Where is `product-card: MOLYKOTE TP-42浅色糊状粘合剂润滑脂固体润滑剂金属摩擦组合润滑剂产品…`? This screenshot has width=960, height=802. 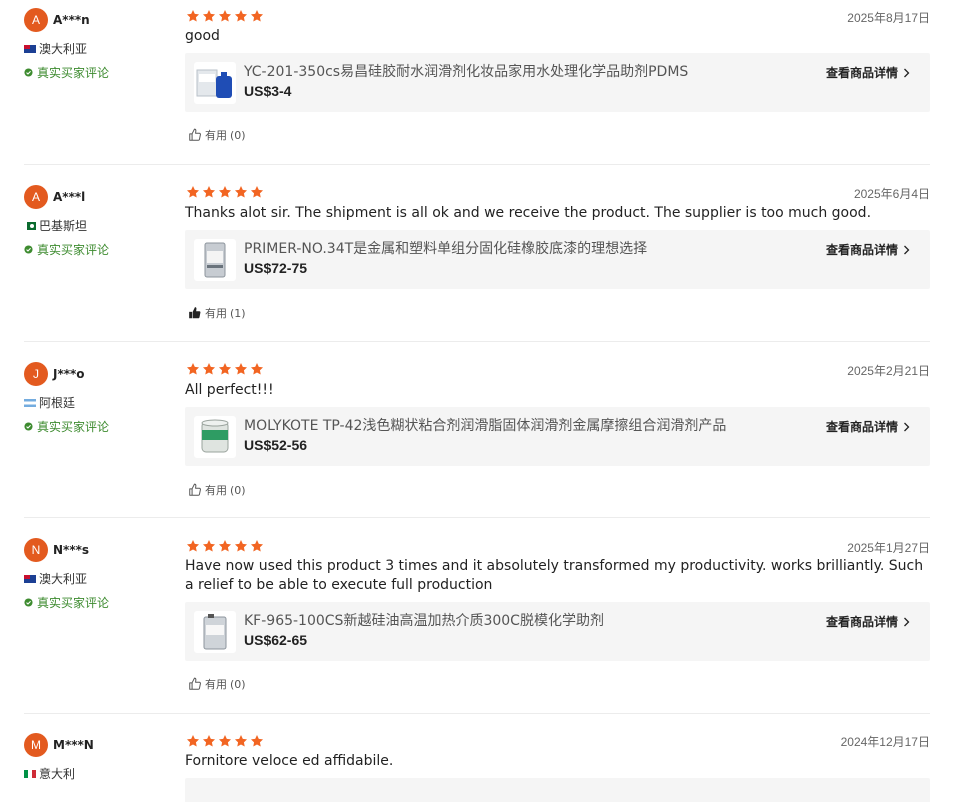
product-card: MOLYKOTE TP-42浅色糊状粘合剂润滑脂固体润滑剂金属摩擦组合润滑剂产品… is located at coordinates (557, 436).